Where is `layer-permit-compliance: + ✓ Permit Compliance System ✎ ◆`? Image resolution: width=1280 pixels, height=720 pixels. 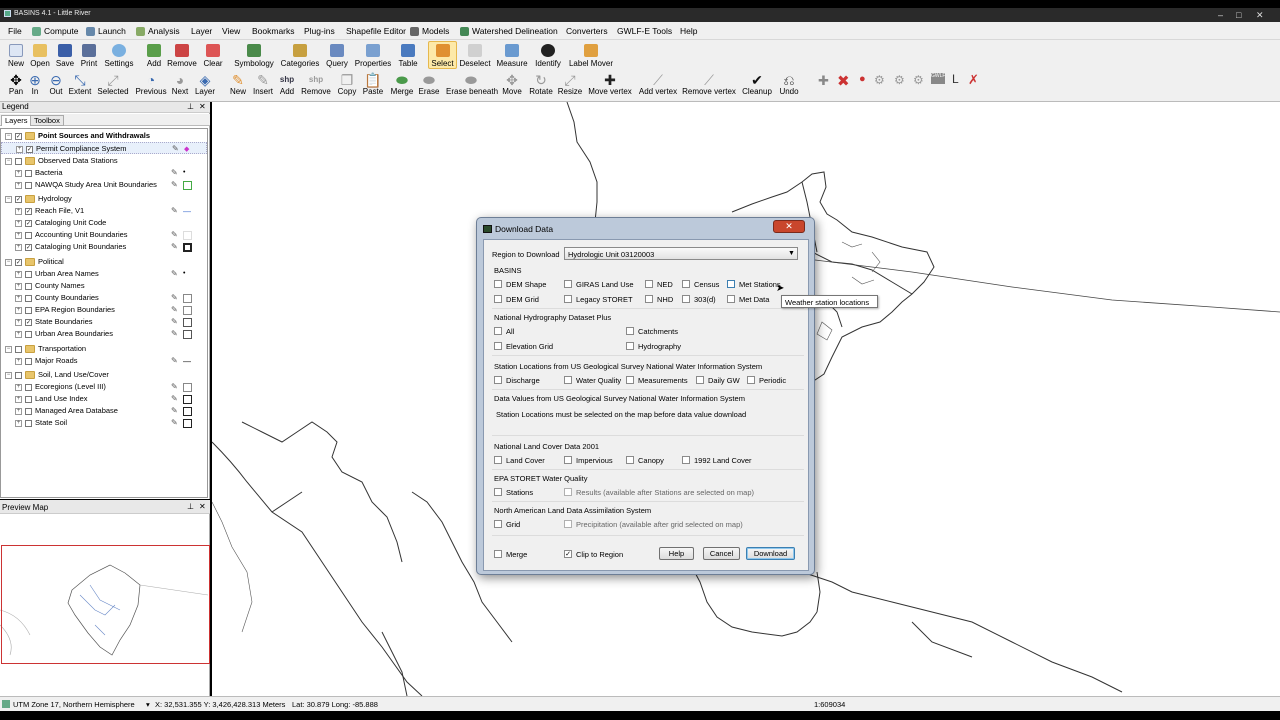 layer-permit-compliance: + ✓ Permit Compliance System ✎ ◆ is located at coordinates (104, 148).